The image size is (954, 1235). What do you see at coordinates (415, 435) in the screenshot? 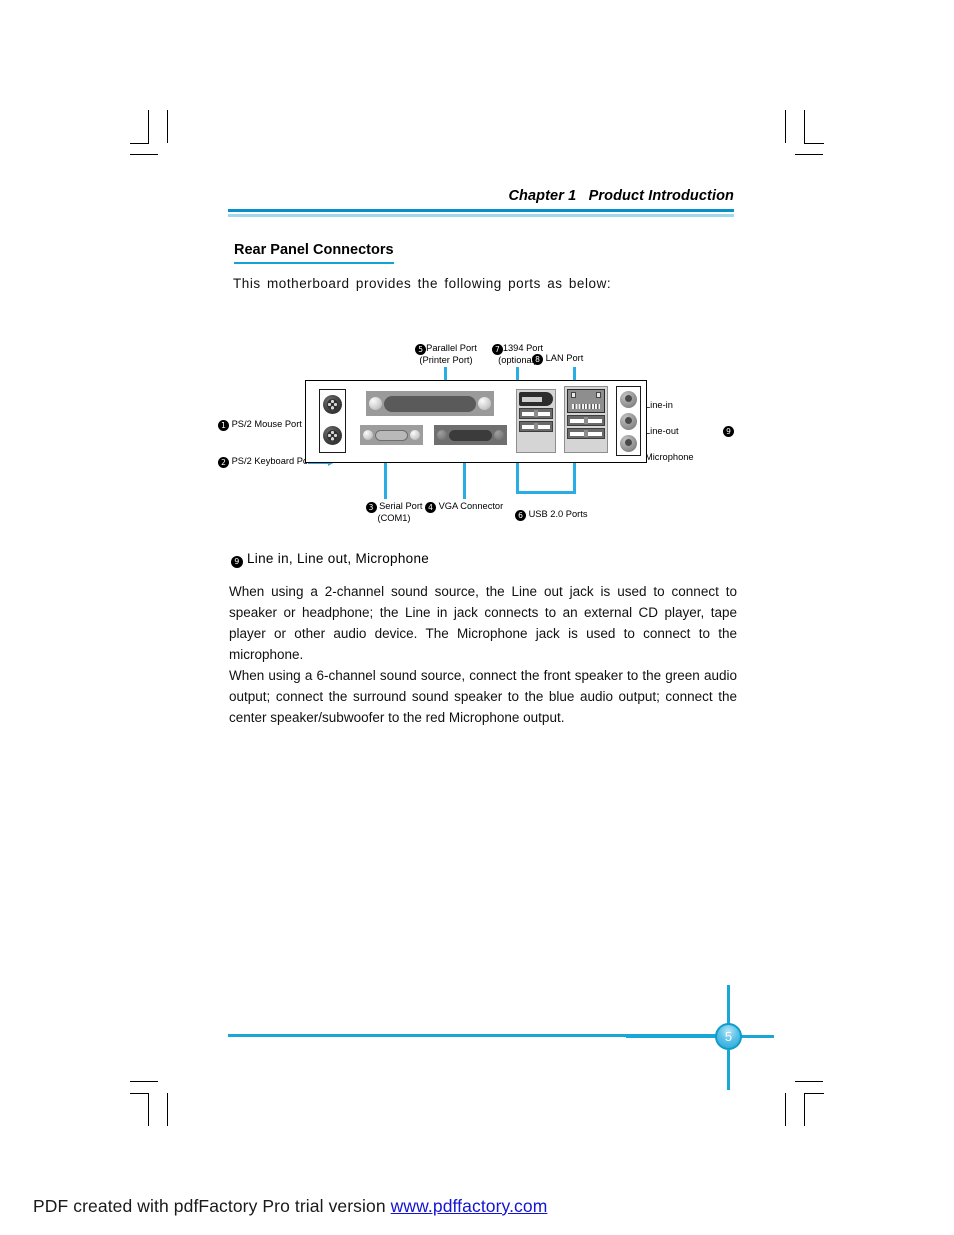
I see `serial-screw-right` at bounding box center [415, 435].